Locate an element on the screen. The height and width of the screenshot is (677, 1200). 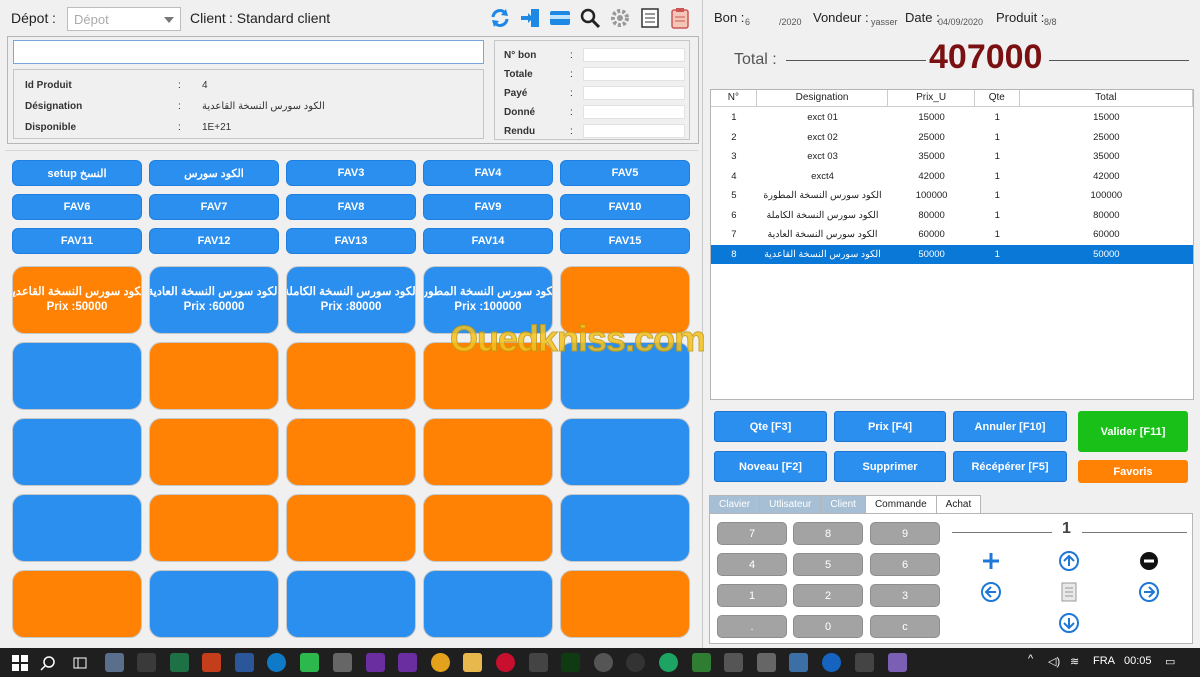
table-row: 5 الكود سورس النسخة المطورة 100000 1 100000 is located at coordinates (952, 195).